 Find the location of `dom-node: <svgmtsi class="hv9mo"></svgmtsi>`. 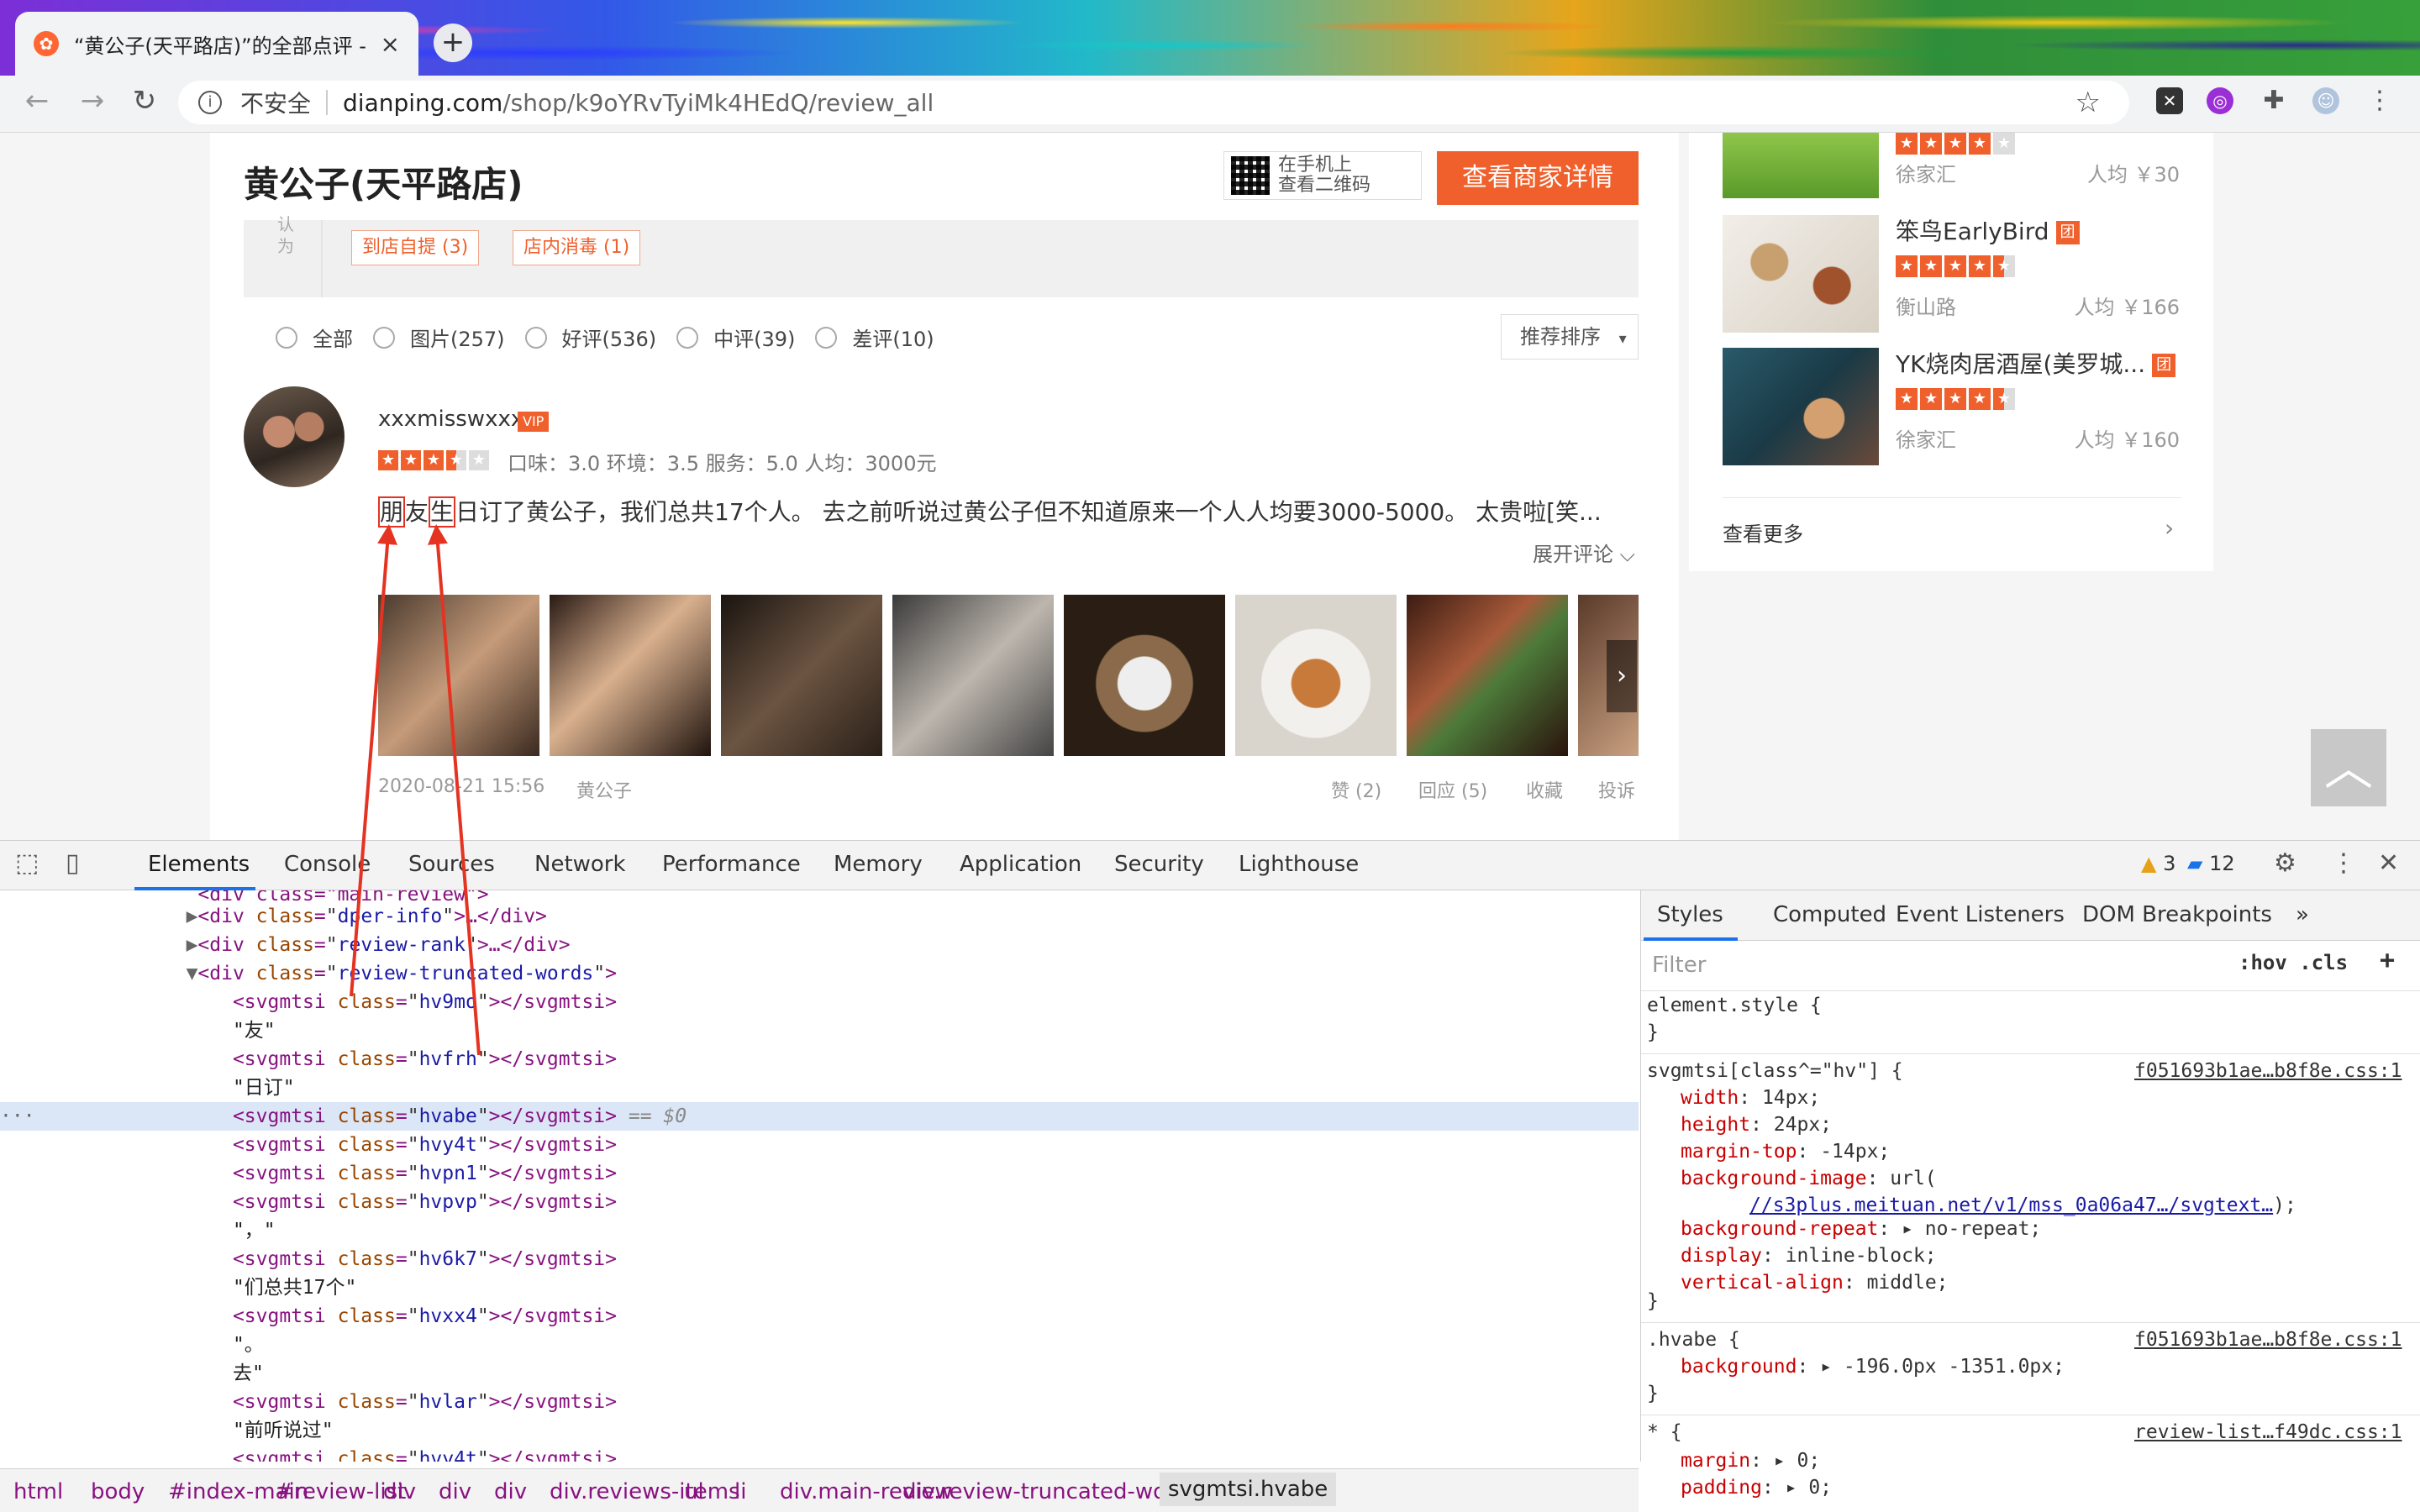

dom-node: <svgmtsi class="hv9mo"></svgmtsi> is located at coordinates (819, 1002).